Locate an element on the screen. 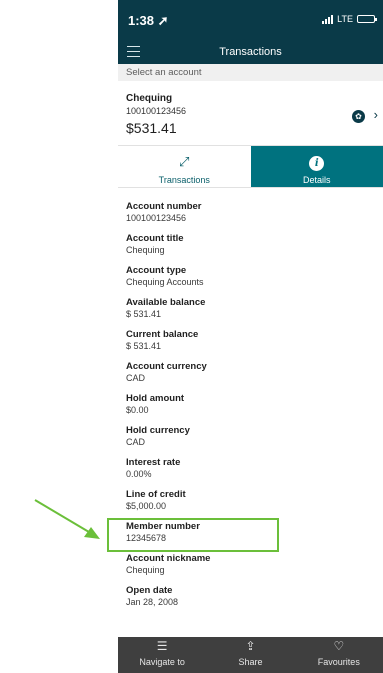 The image size is (383, 673). detail-label: Account type is located at coordinates (156, 270).